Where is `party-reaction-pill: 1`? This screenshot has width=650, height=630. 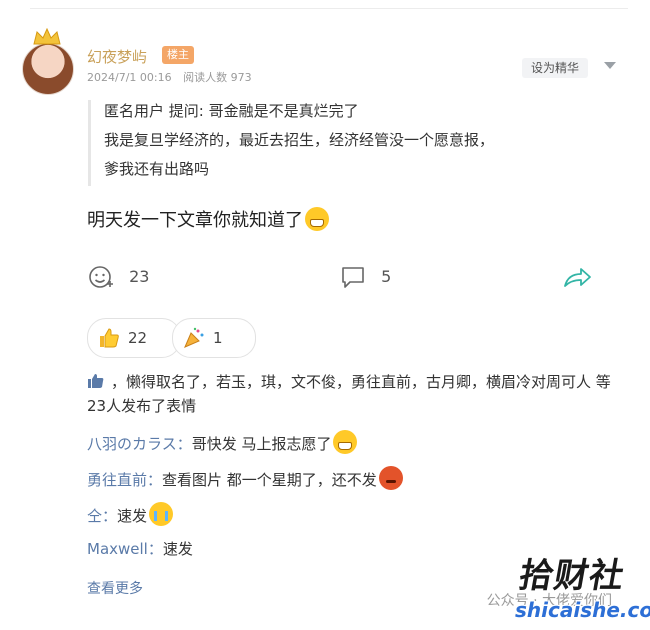 party-reaction-pill: 1 is located at coordinates (214, 338).